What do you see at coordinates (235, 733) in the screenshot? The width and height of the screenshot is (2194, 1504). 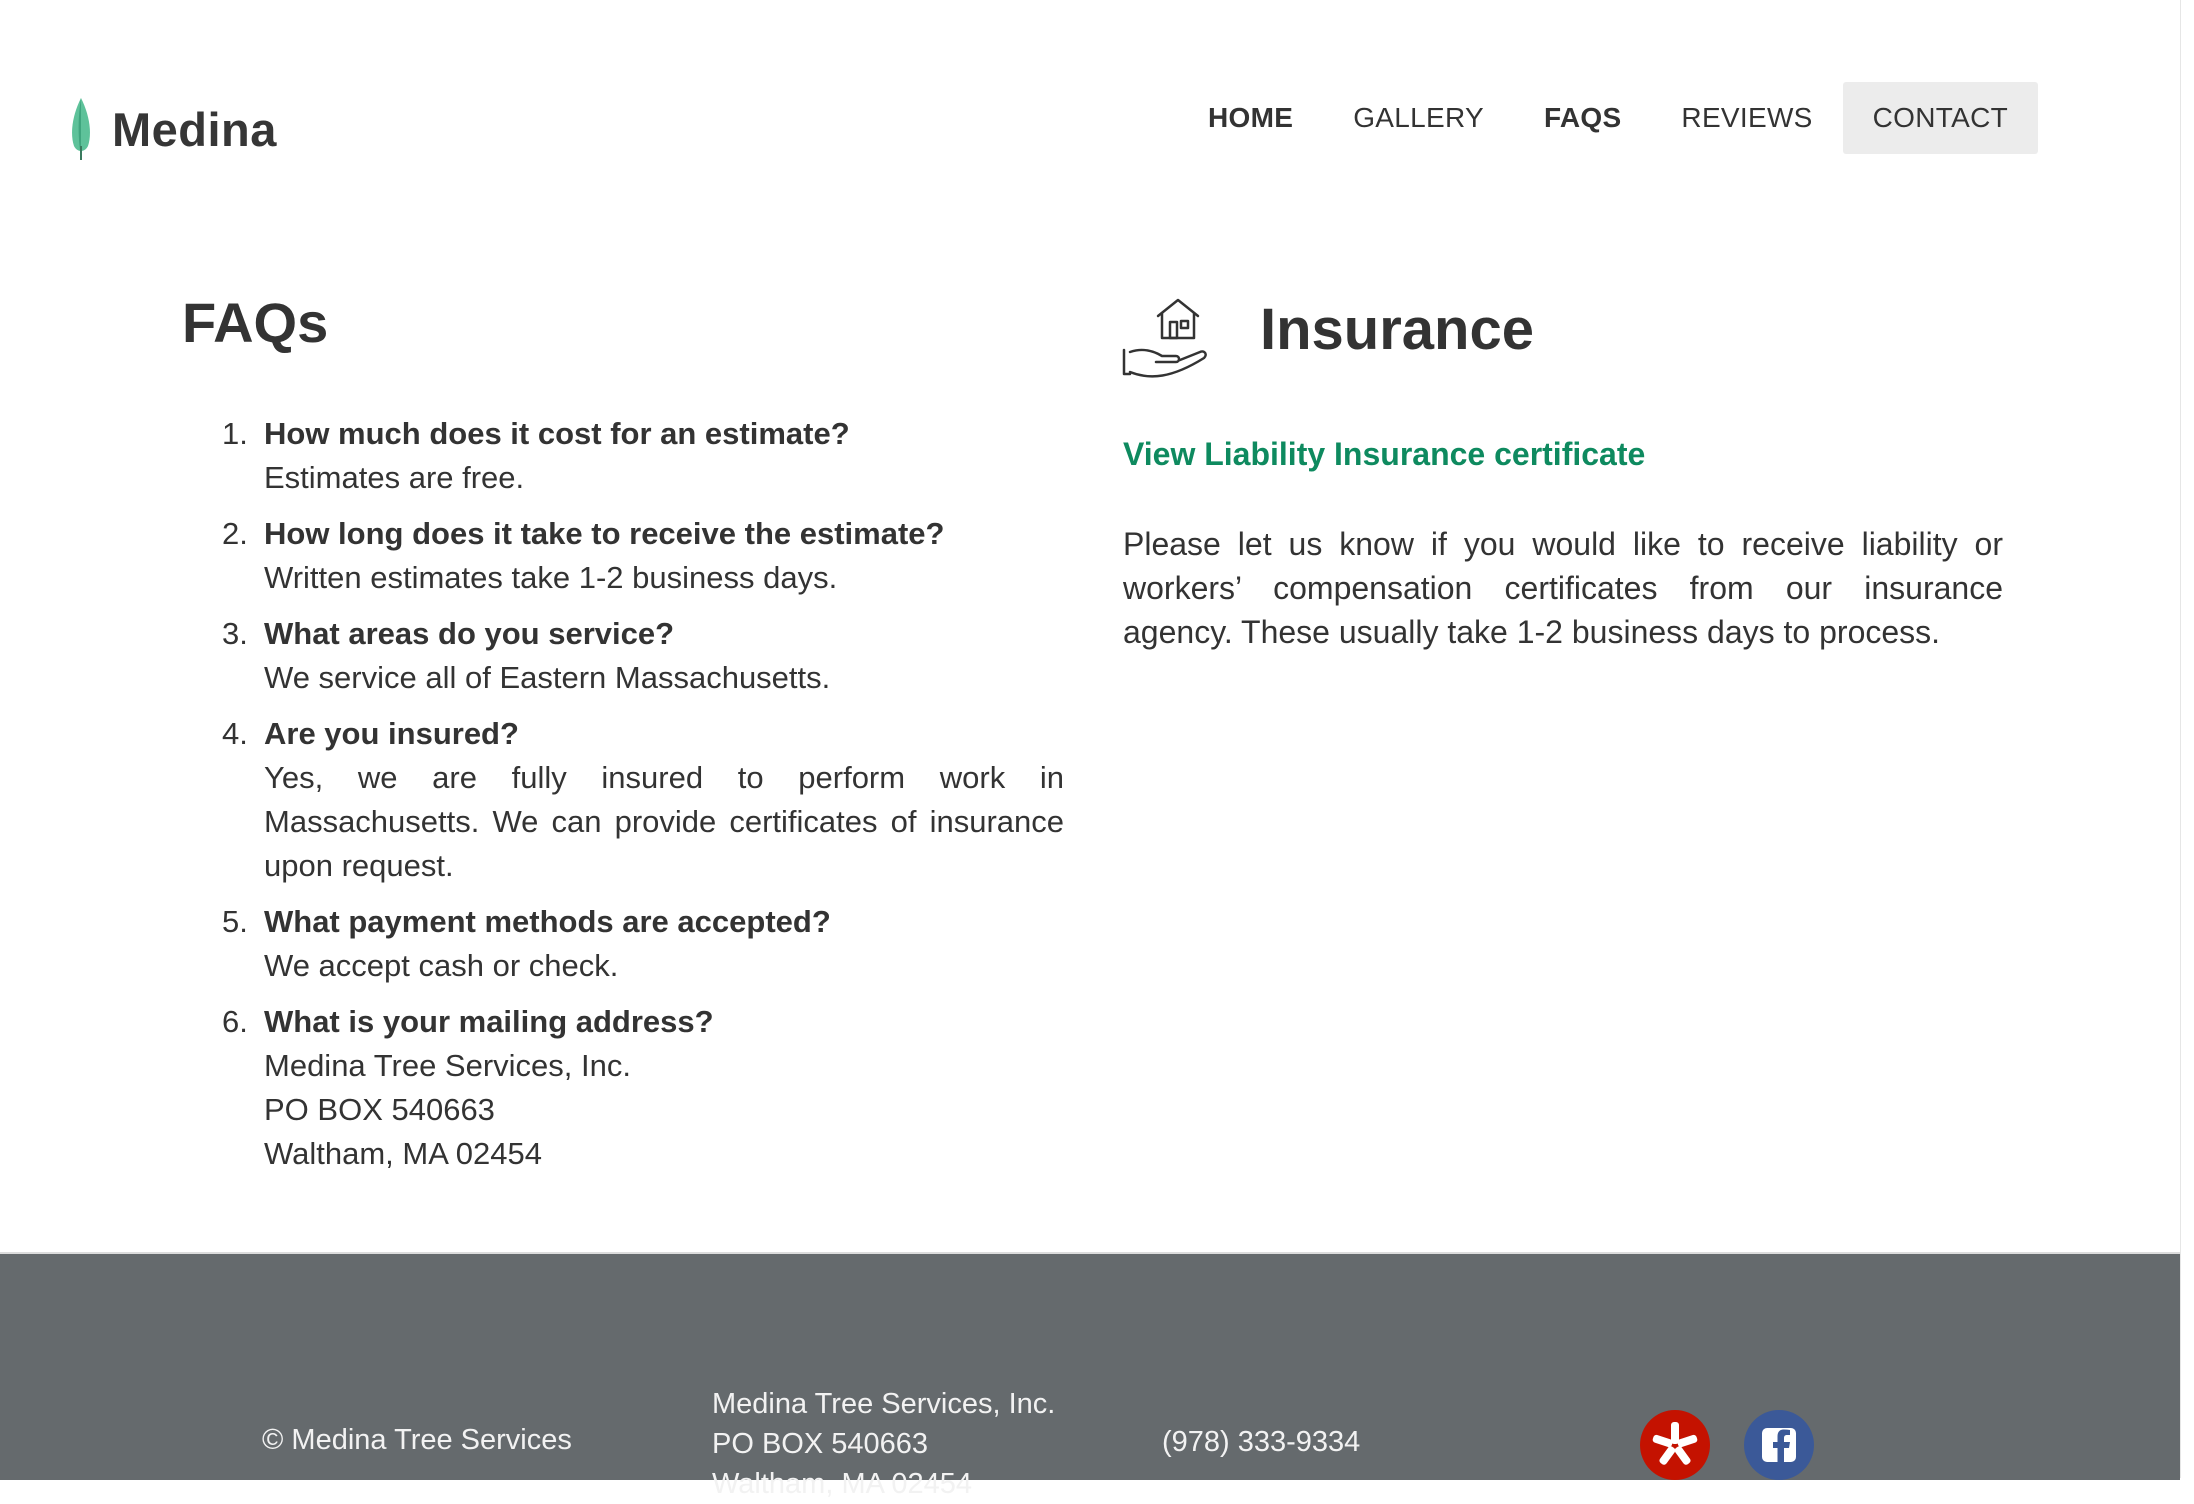 I see `faq-number: 4.` at bounding box center [235, 733].